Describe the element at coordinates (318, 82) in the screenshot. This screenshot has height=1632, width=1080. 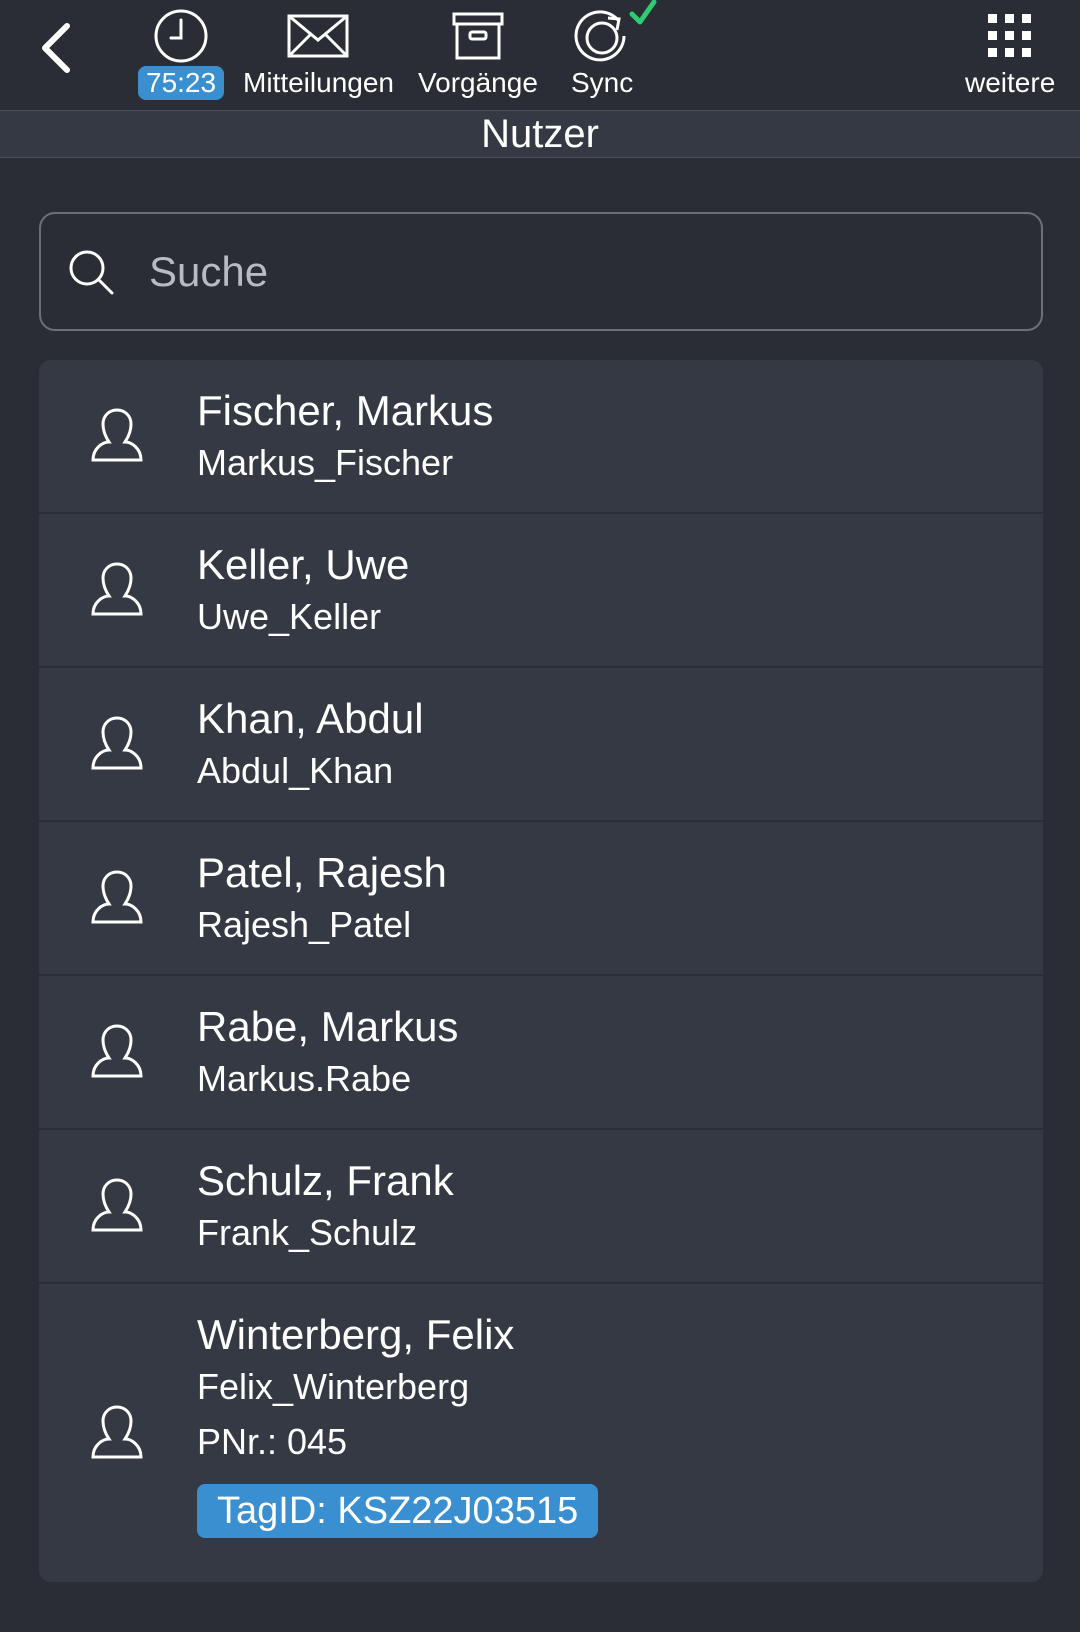
I see `messages-label: Mitteilungen` at that location.